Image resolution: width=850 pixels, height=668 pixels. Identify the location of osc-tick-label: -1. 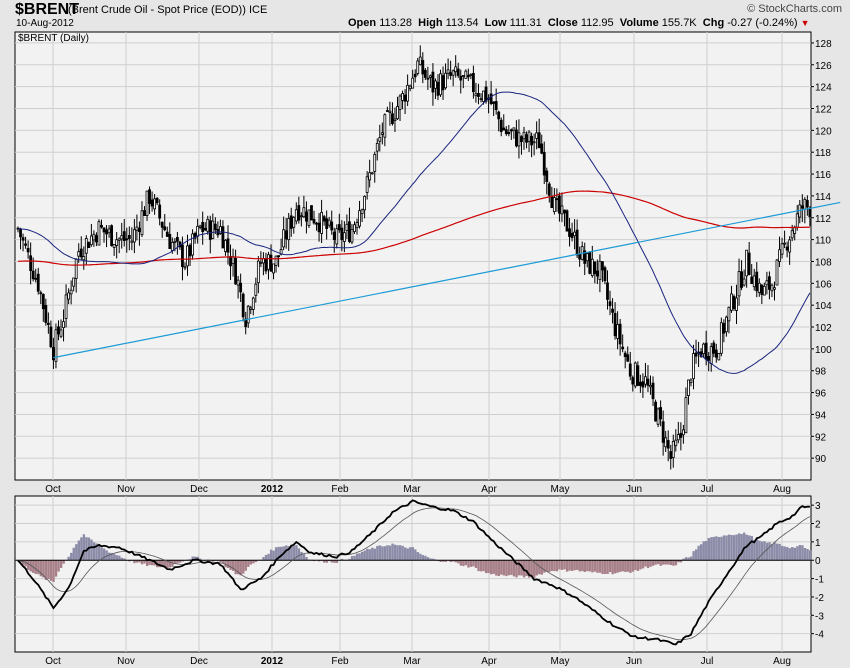
(819, 580).